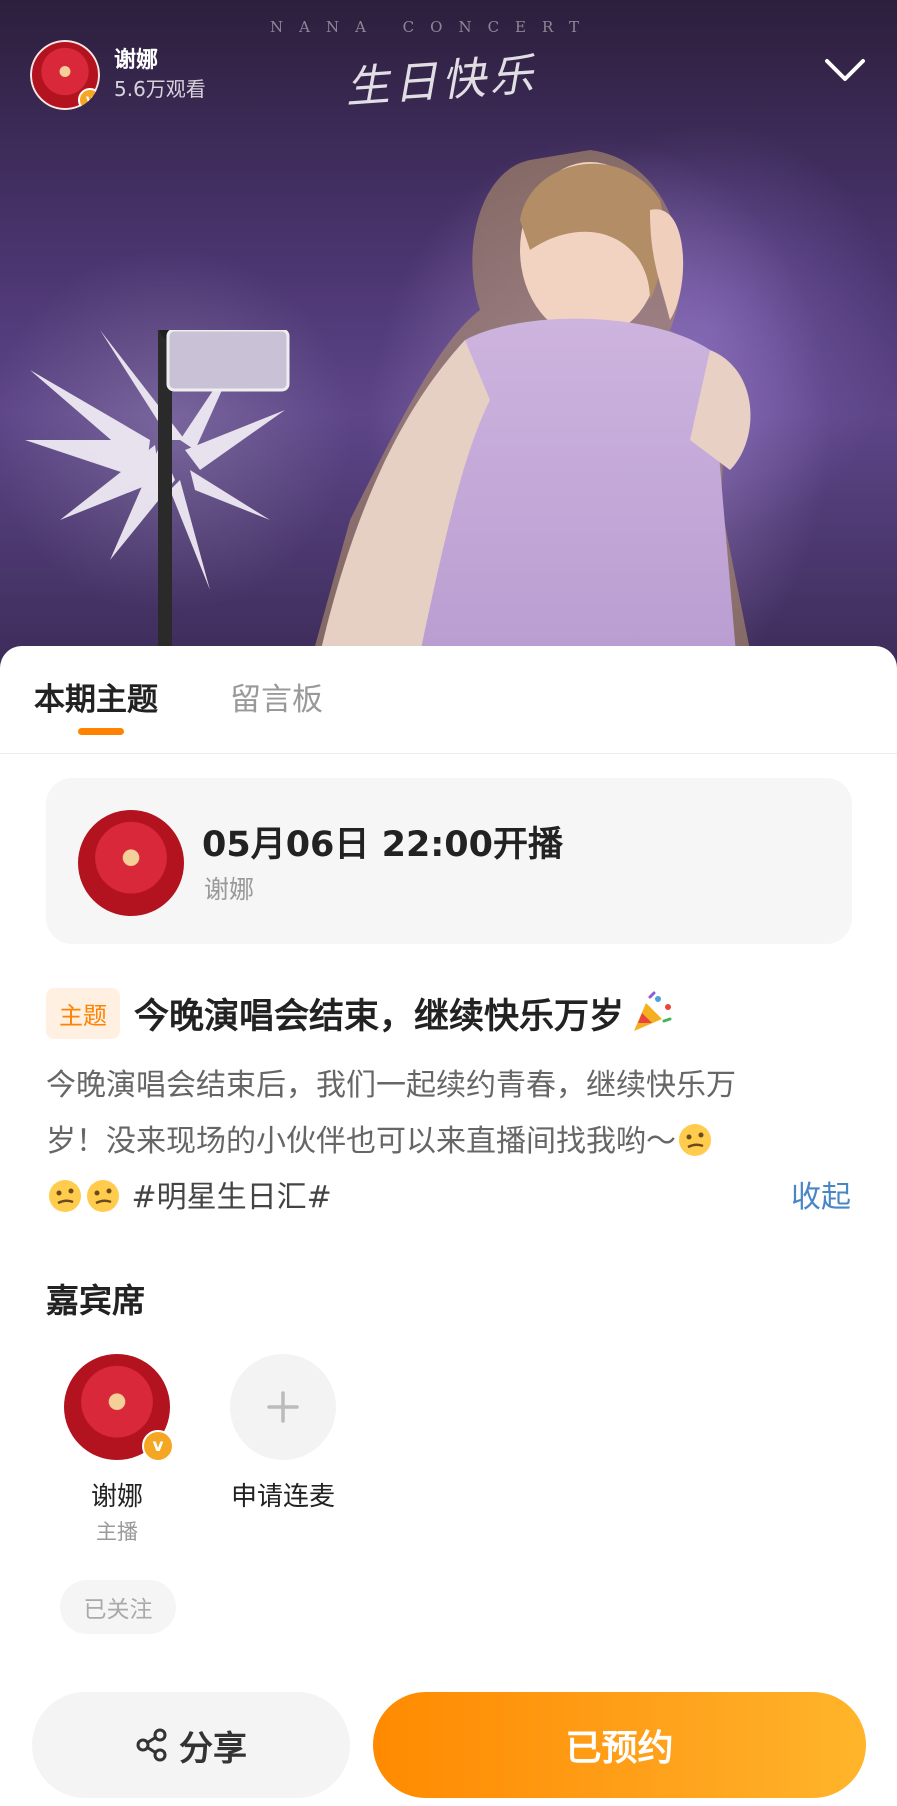 Image resolution: width=897 pixels, height=1806 pixels. I want to click on reserved-label: 已预约, so click(619, 1748).